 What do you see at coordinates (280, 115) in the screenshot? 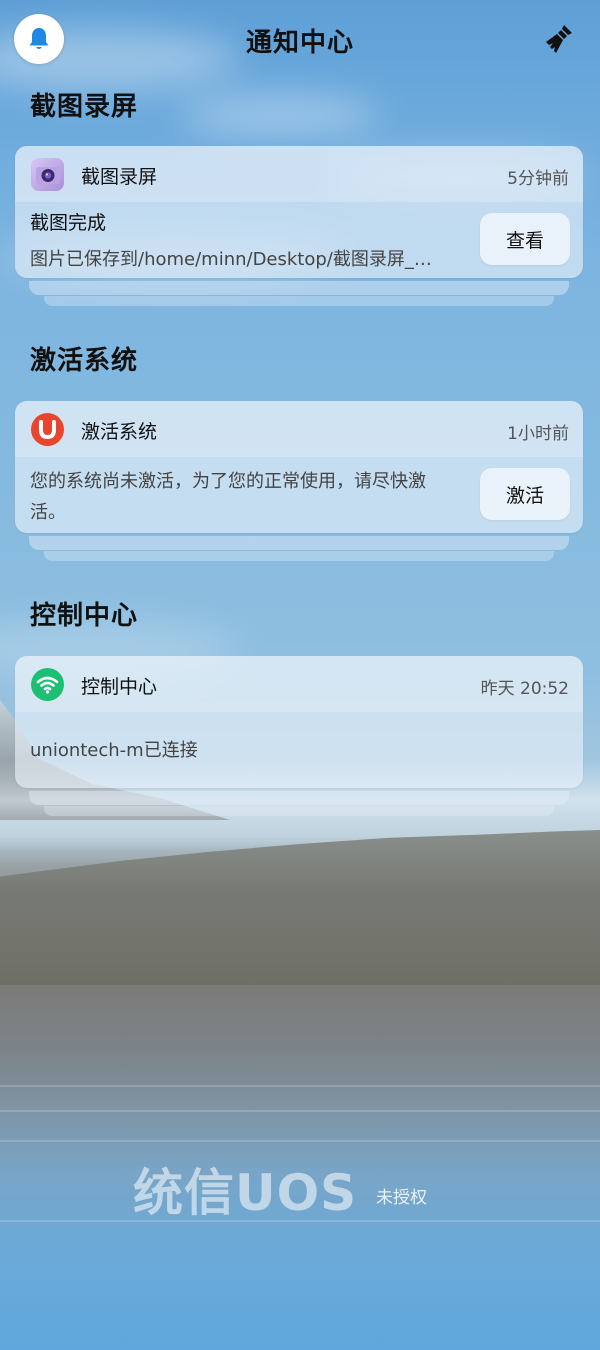
I see `background-cloud` at bounding box center [280, 115].